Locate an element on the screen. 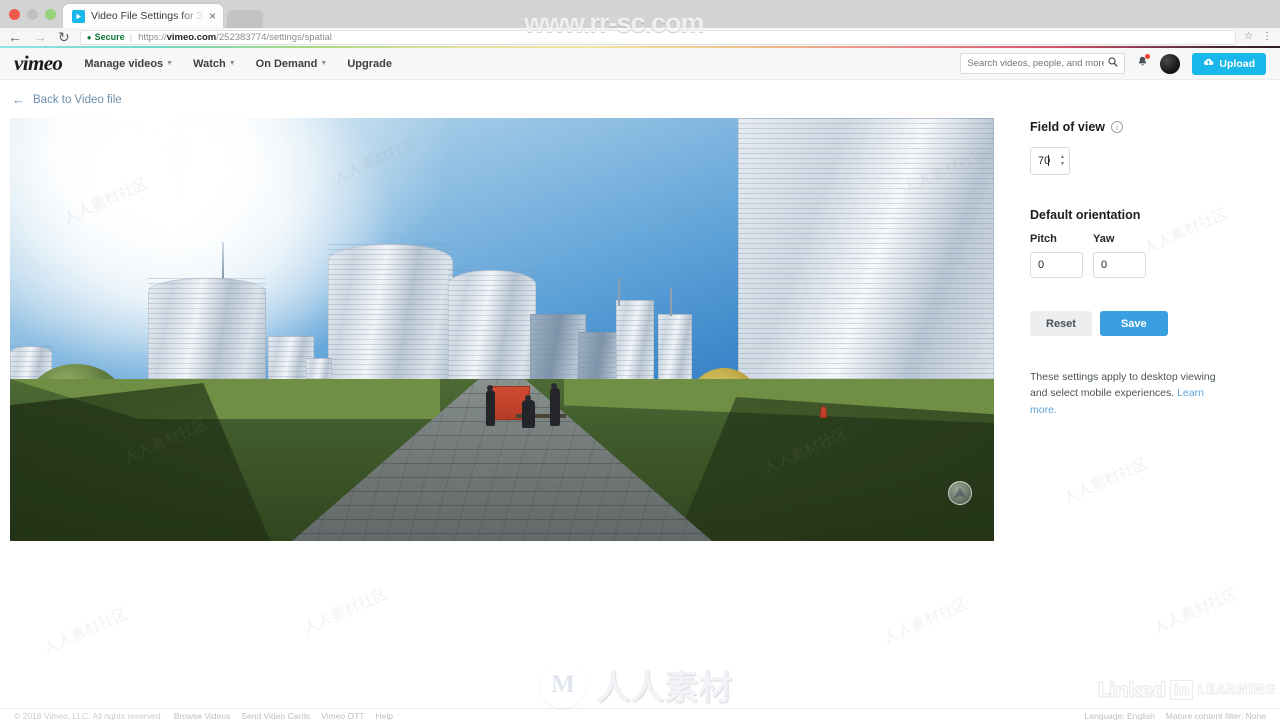 This screenshot has height=720, width=1280. pitch-field-group: Pitch 0 is located at coordinates (1056, 255).